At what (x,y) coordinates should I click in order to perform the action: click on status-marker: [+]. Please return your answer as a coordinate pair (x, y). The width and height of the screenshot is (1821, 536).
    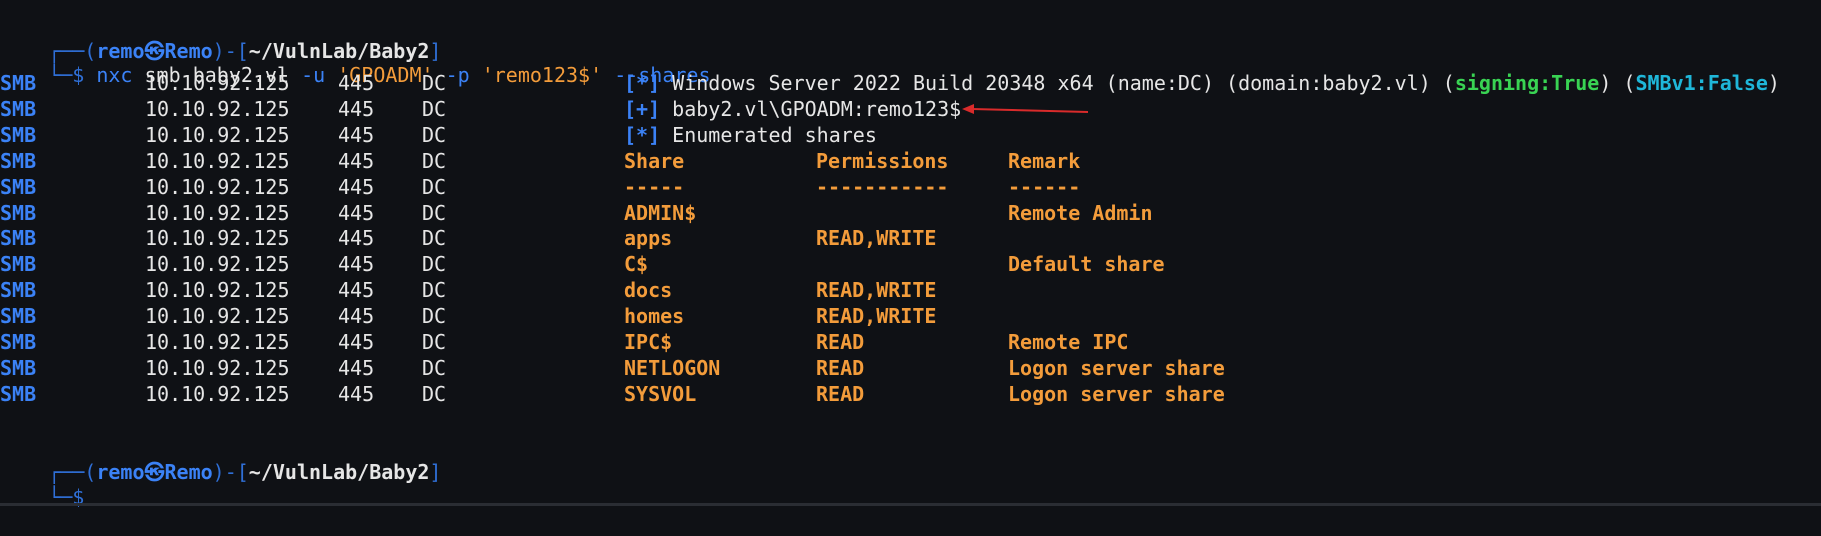
    Looking at the image, I should click on (642, 108).